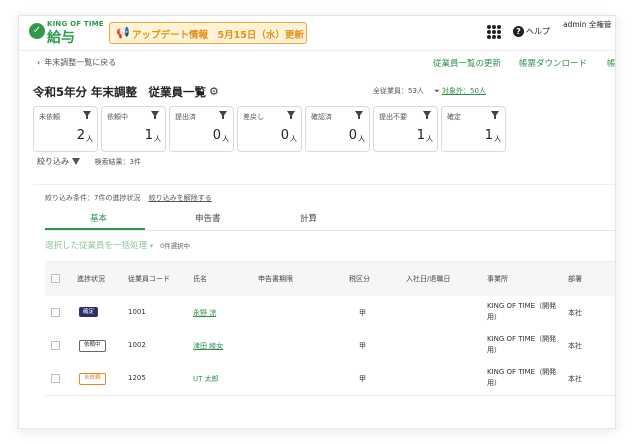 This screenshot has height=444, width=632. Describe the element at coordinates (393, 117) in the screenshot. I see `status-card-label: 提出不要` at that location.